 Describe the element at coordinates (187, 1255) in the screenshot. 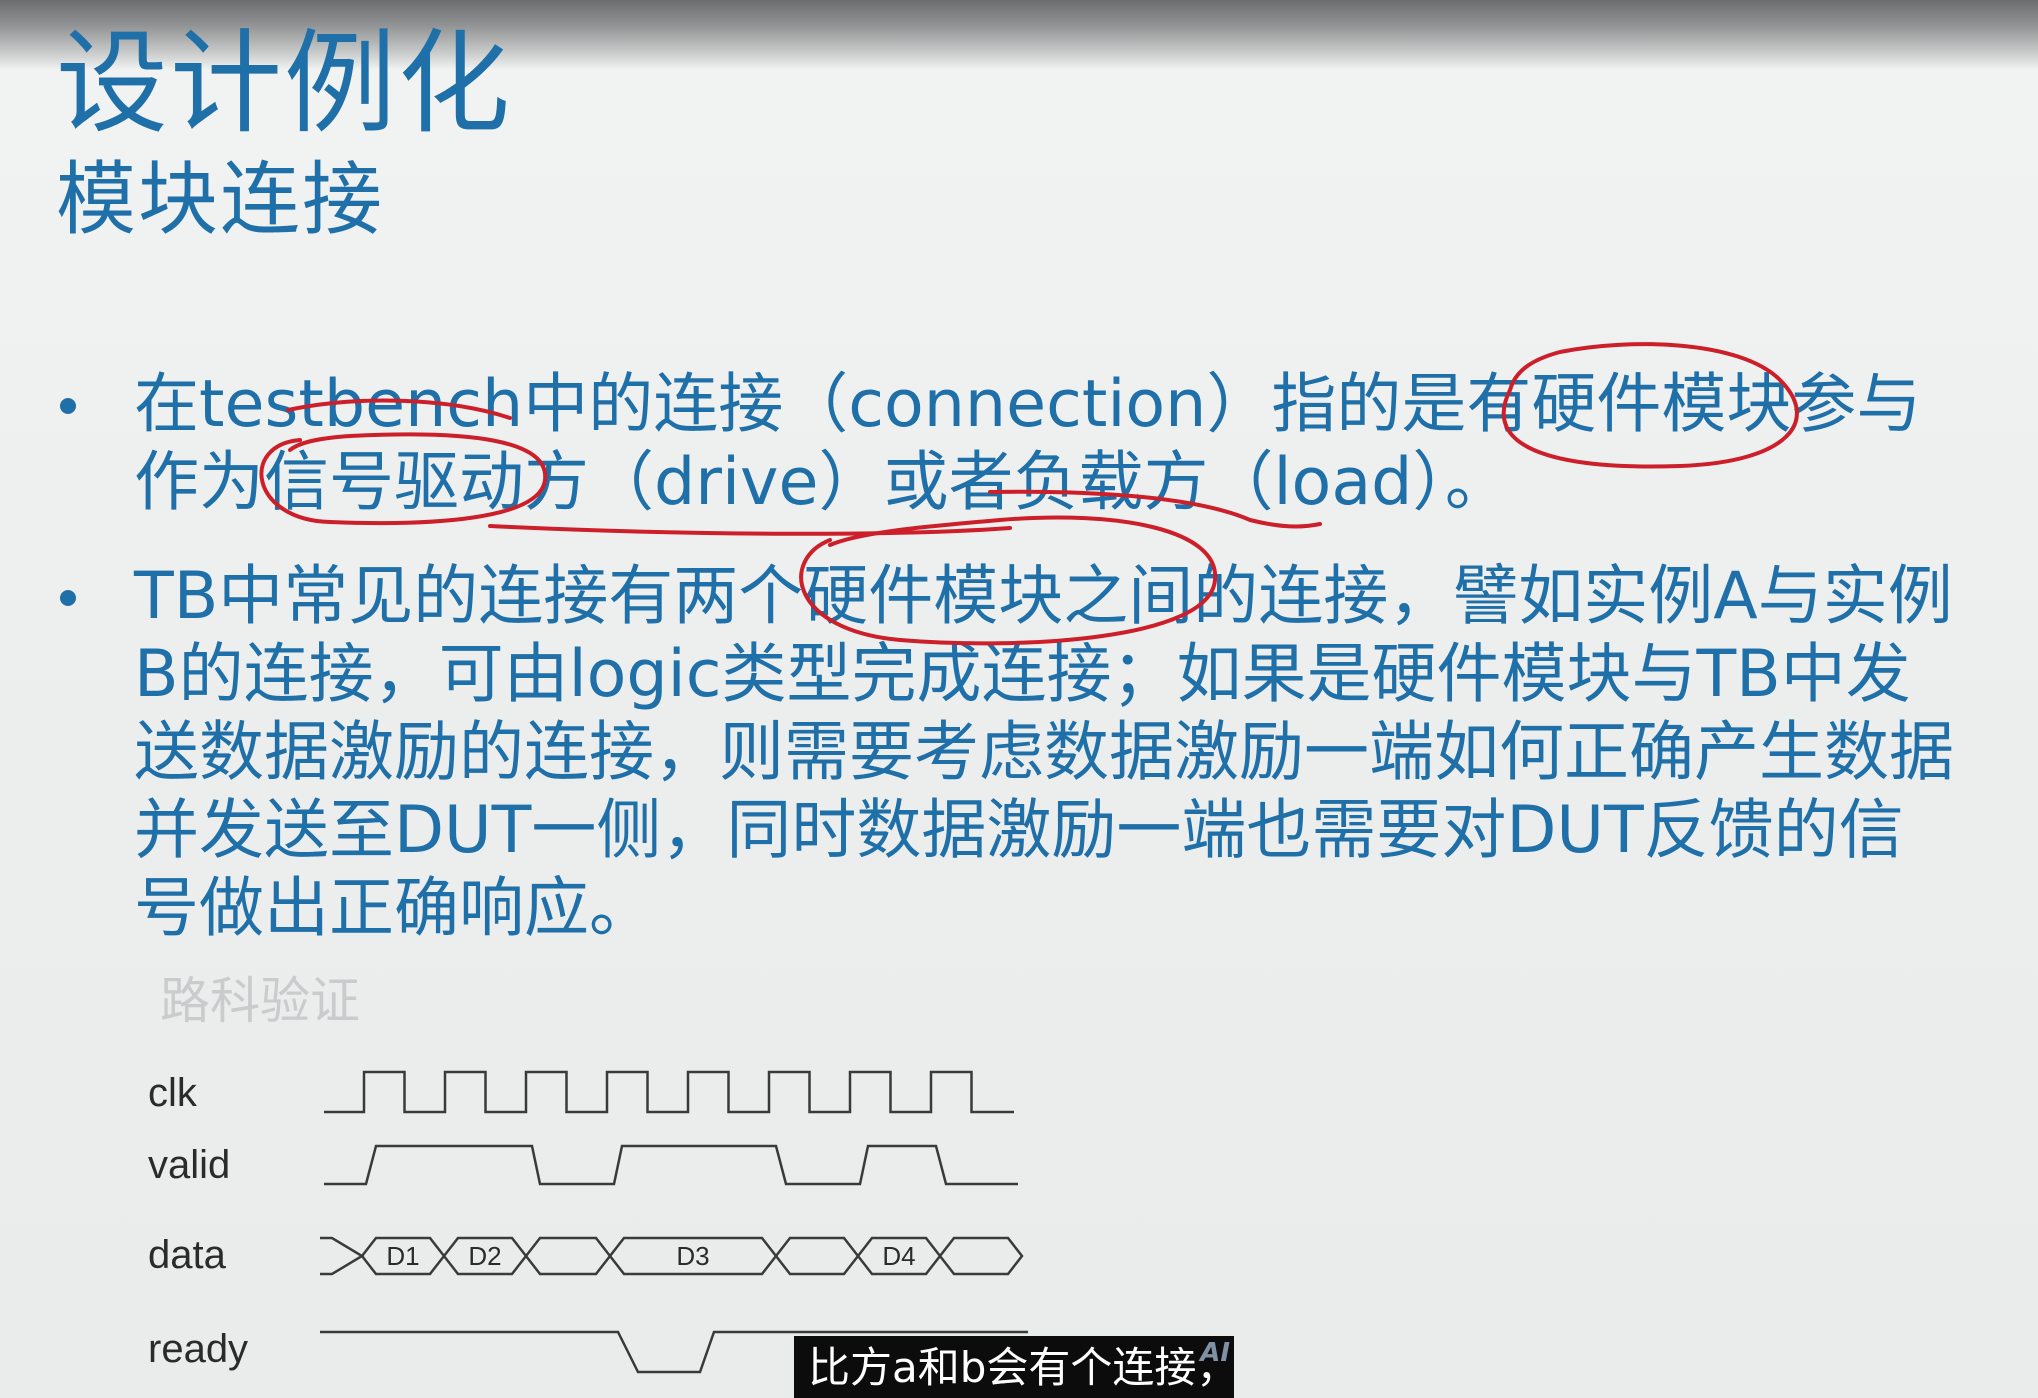

I see `signal-label-data: data` at that location.